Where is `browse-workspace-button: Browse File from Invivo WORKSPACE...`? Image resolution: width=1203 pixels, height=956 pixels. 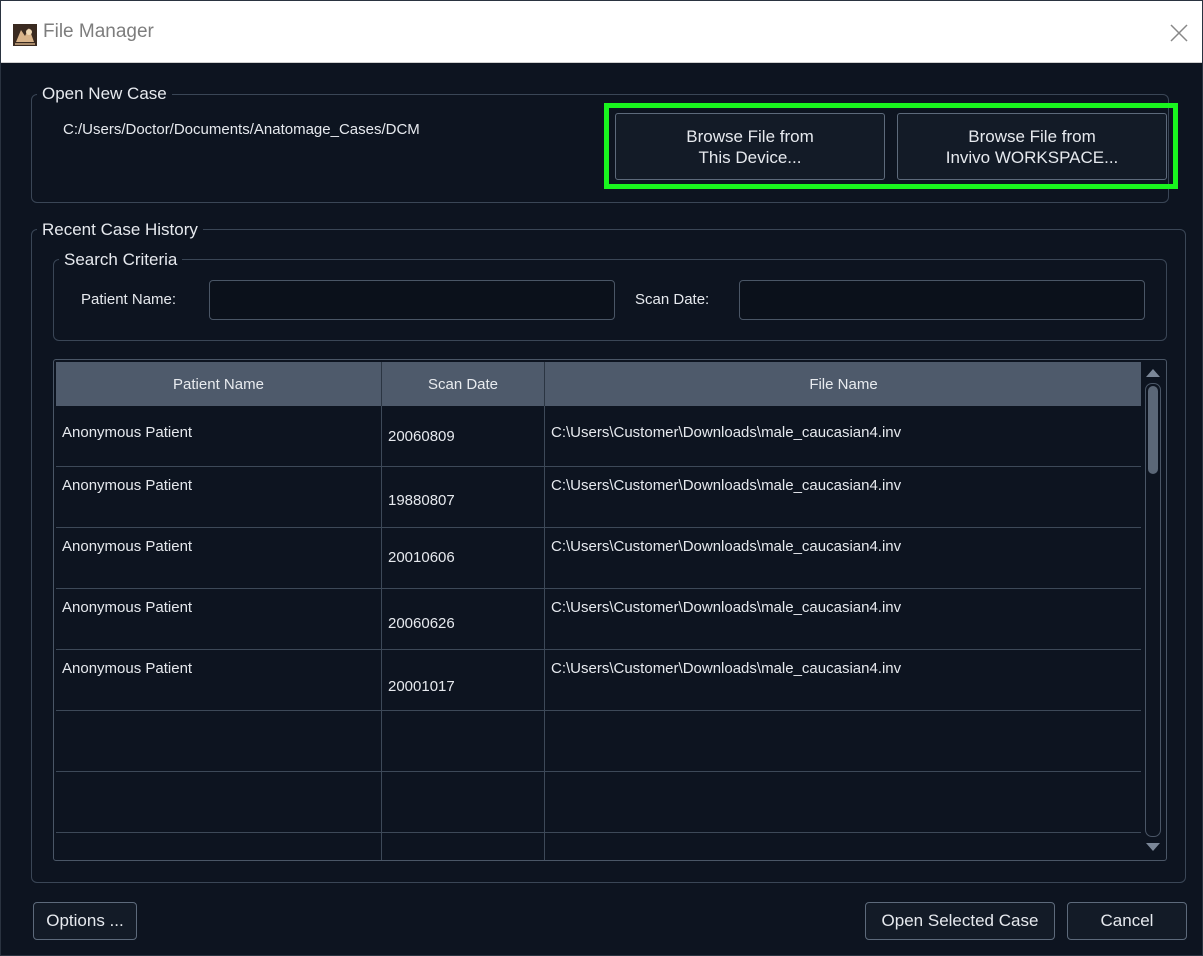 browse-workspace-button: Browse File from Invivo WORKSPACE... is located at coordinates (1032, 146).